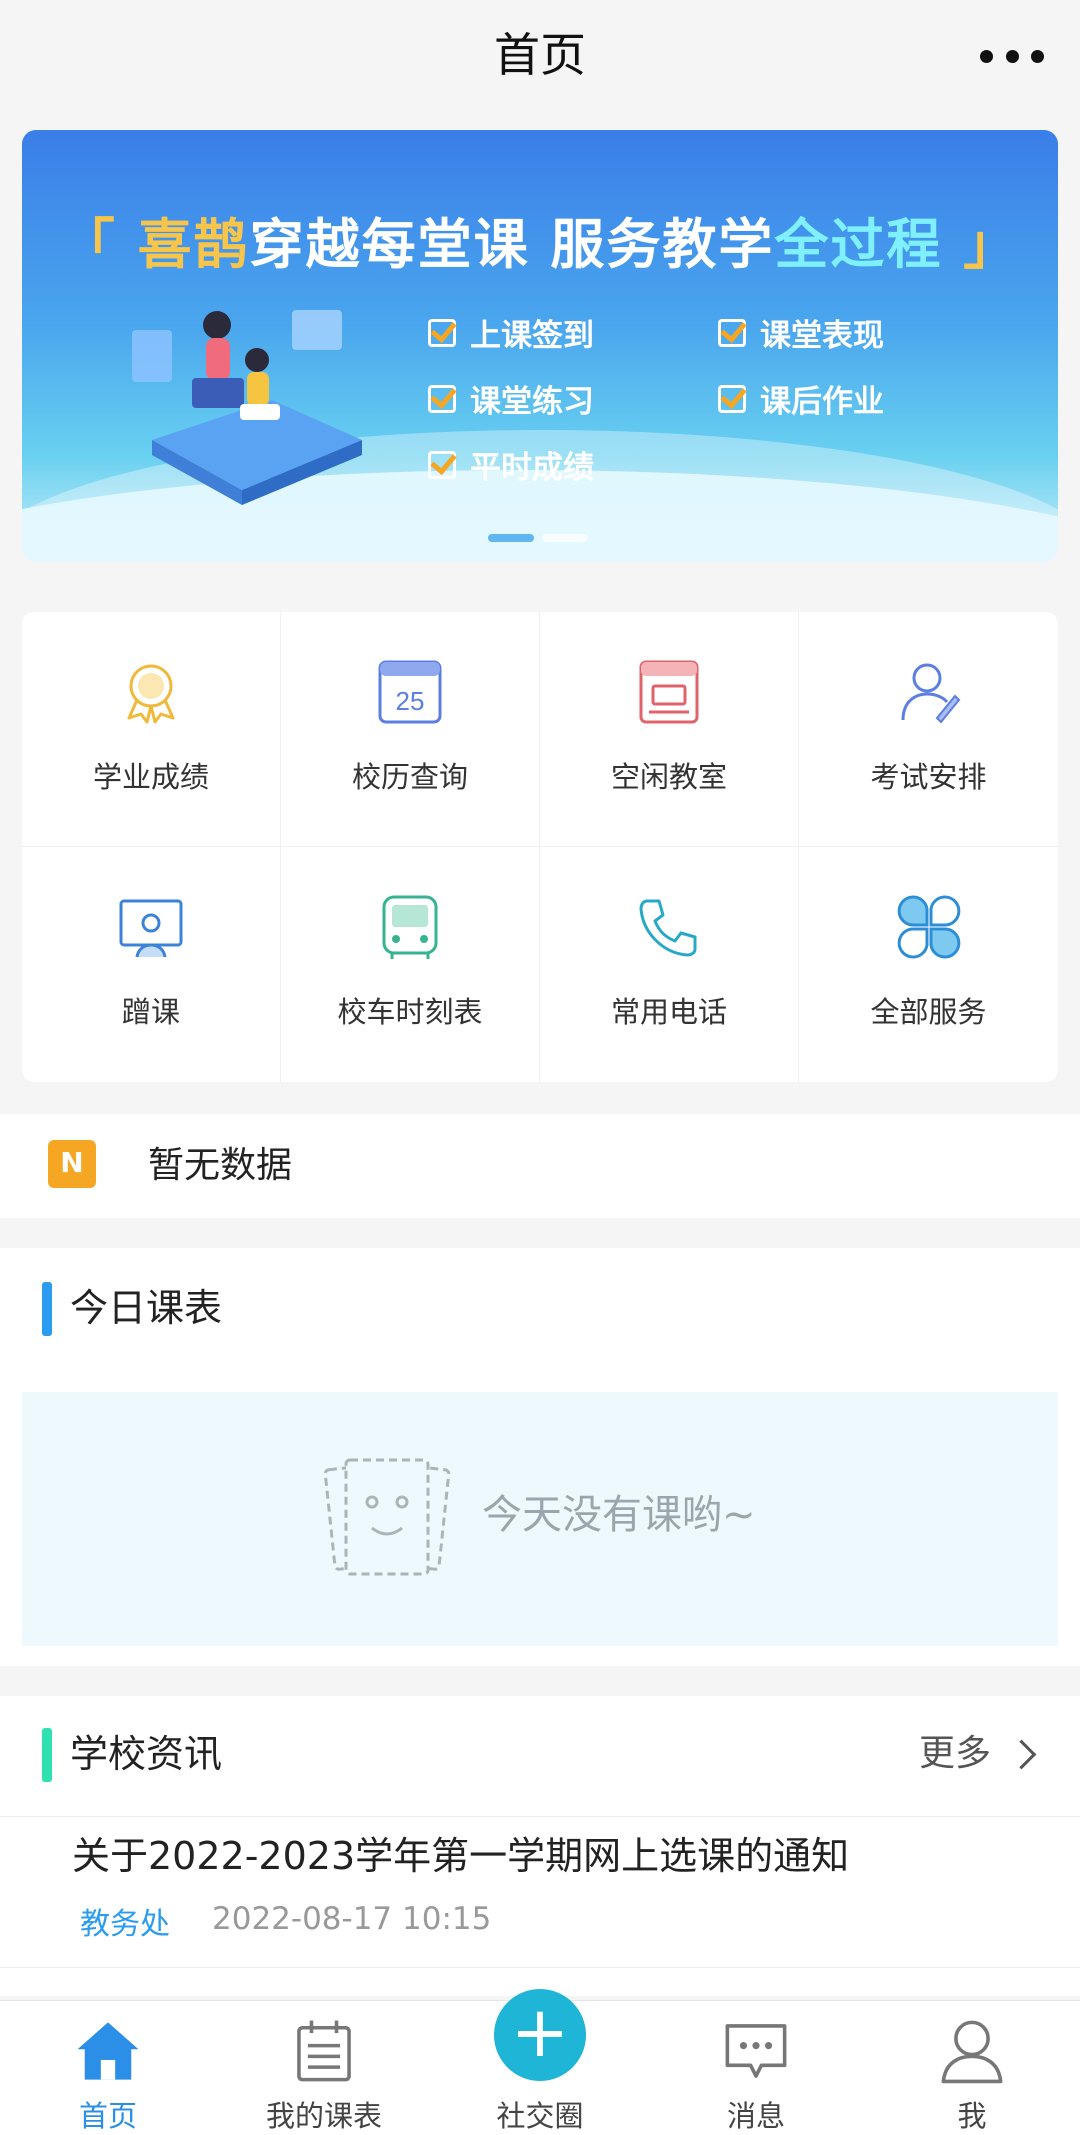 This screenshot has width=1080, height=2135. Describe the element at coordinates (801, 398) in the screenshot. I see `feature-item: 课后作业` at that location.